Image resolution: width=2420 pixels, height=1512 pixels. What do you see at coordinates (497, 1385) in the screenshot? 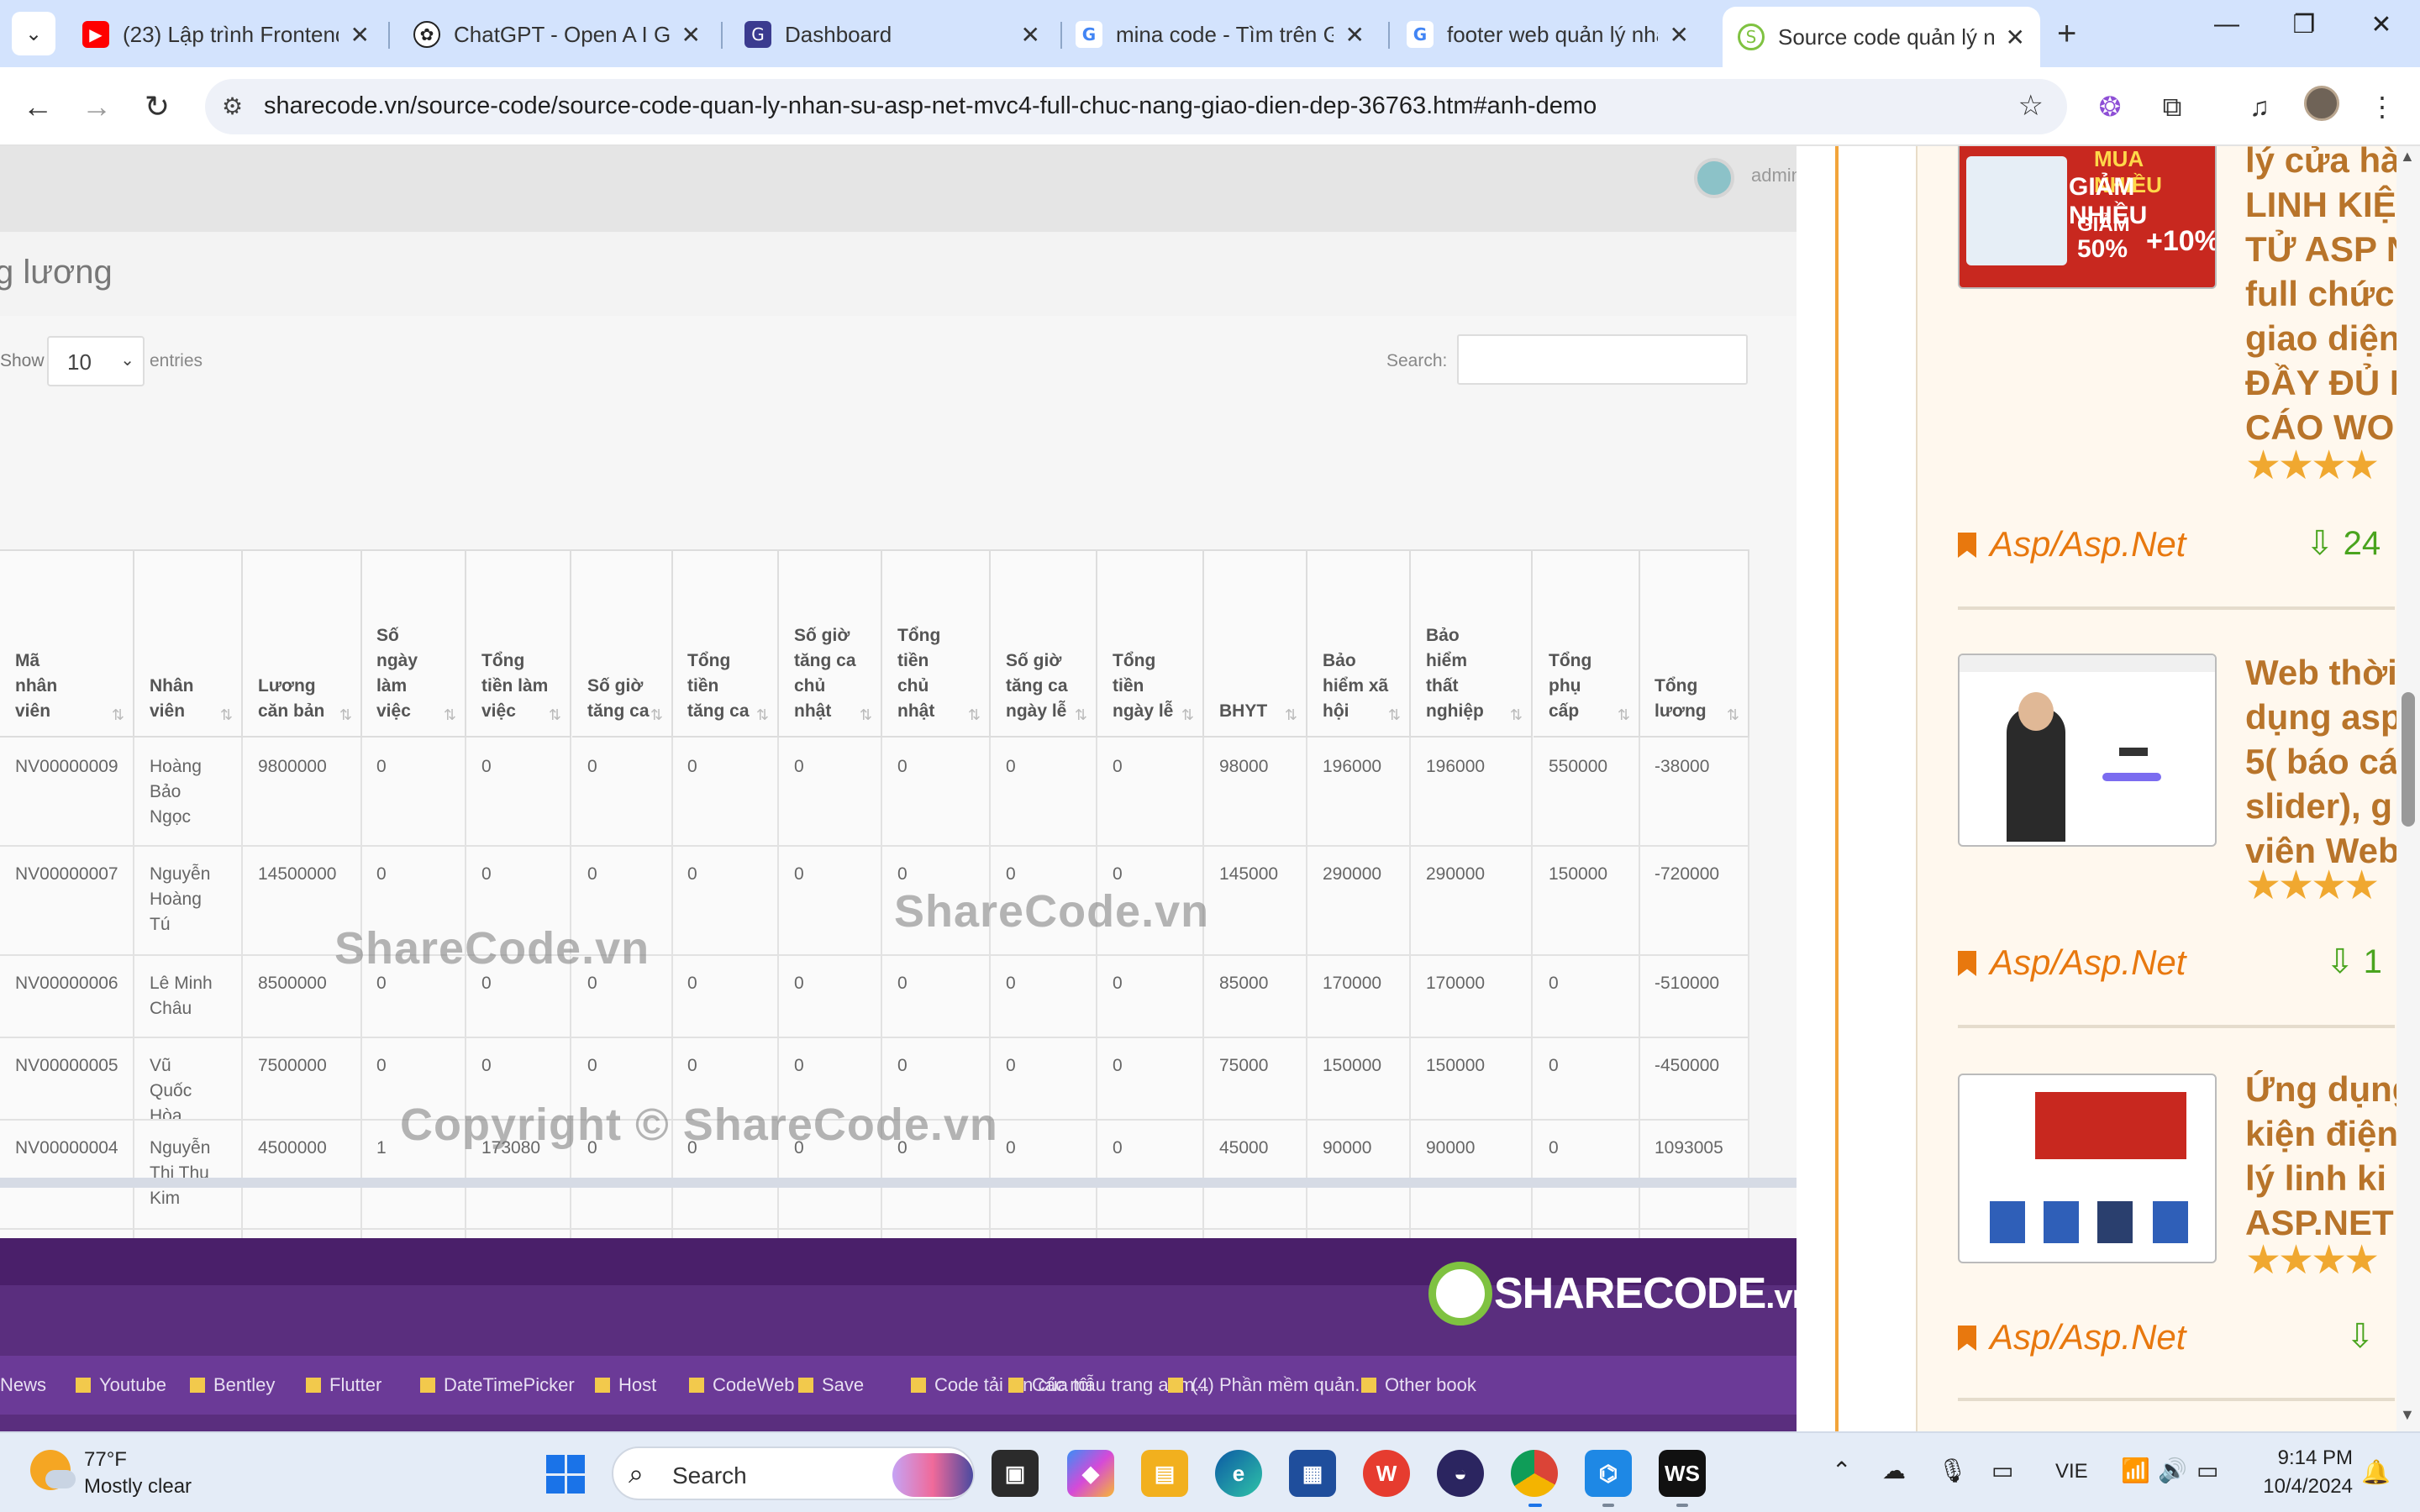
I see `bookmark-item: DateTimePicker` at bounding box center [497, 1385].